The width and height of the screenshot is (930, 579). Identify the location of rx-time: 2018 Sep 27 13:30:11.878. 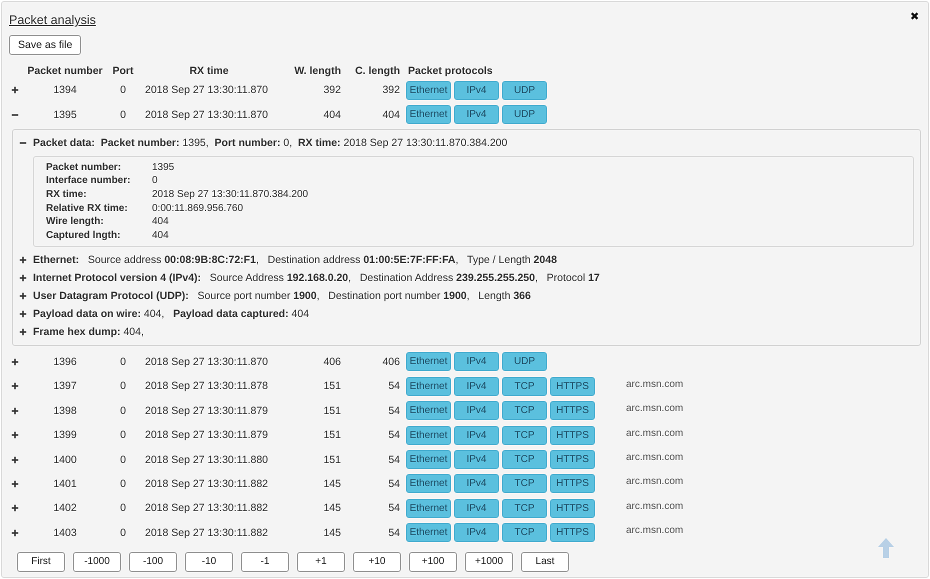
(207, 386).